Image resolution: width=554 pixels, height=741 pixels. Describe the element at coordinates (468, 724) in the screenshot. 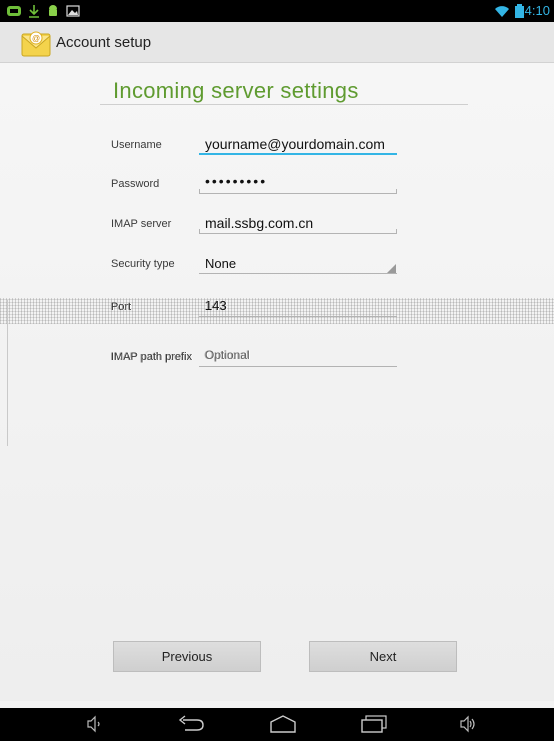

I see `volume-up-icon` at that location.